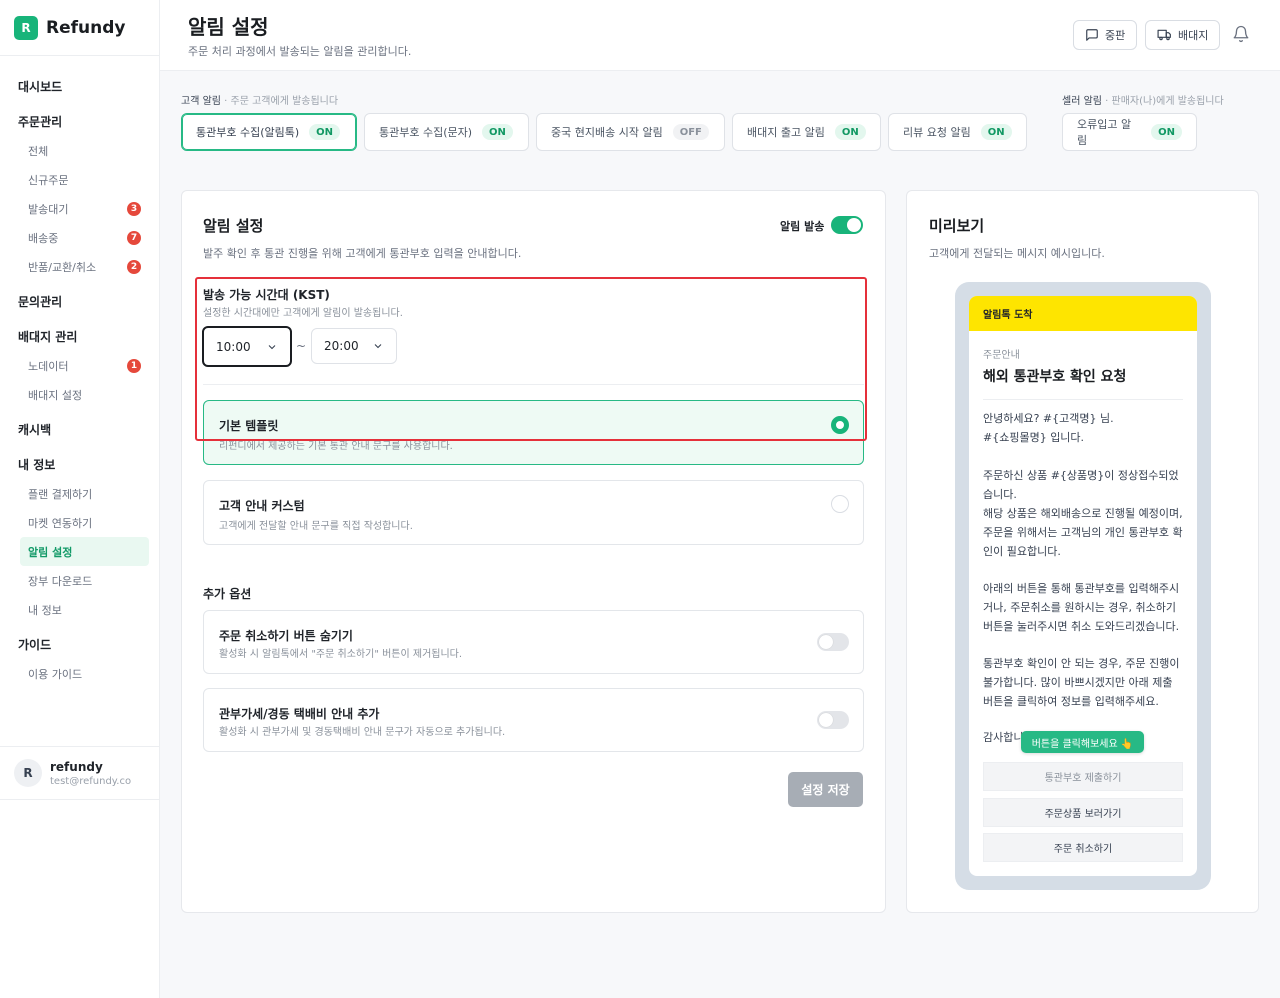 This screenshot has height=998, width=1280. Describe the element at coordinates (262, 506) in the screenshot. I see `template-title: 고객 안내 커스텀` at that location.